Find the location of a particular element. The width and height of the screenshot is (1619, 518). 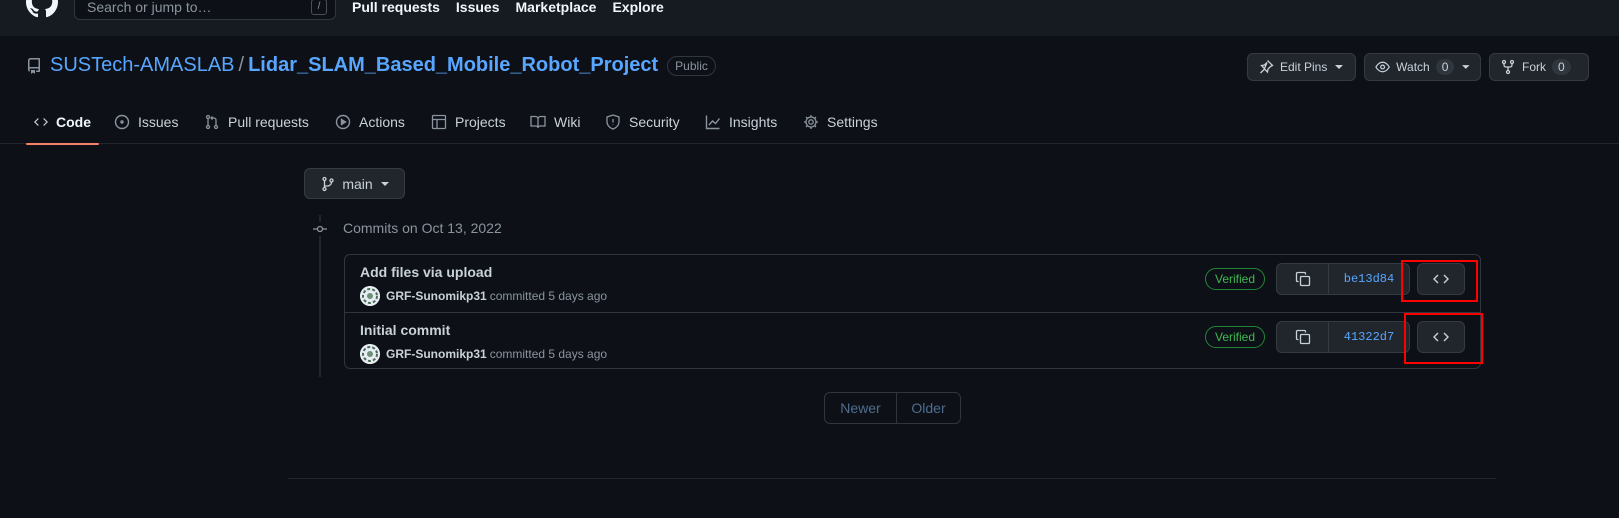

tab-actions: Actions is located at coordinates (370, 122).